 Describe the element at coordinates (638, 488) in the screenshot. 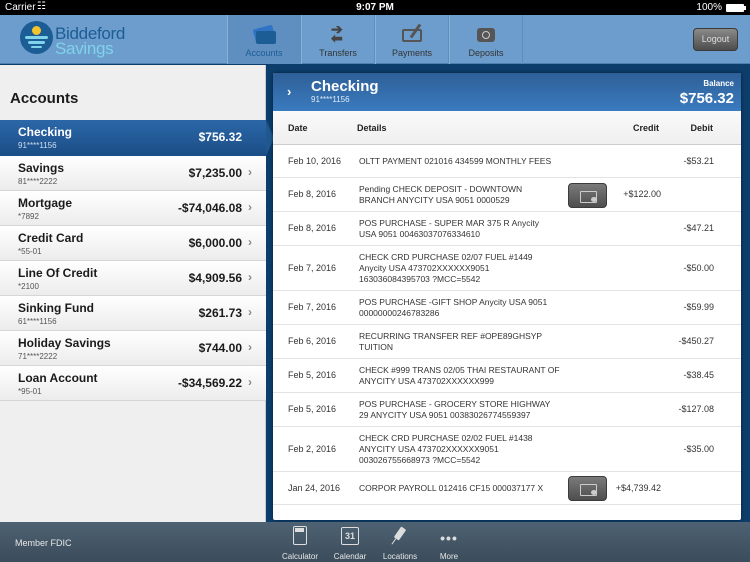

I see `transaction-credit: +$4,739.42` at that location.